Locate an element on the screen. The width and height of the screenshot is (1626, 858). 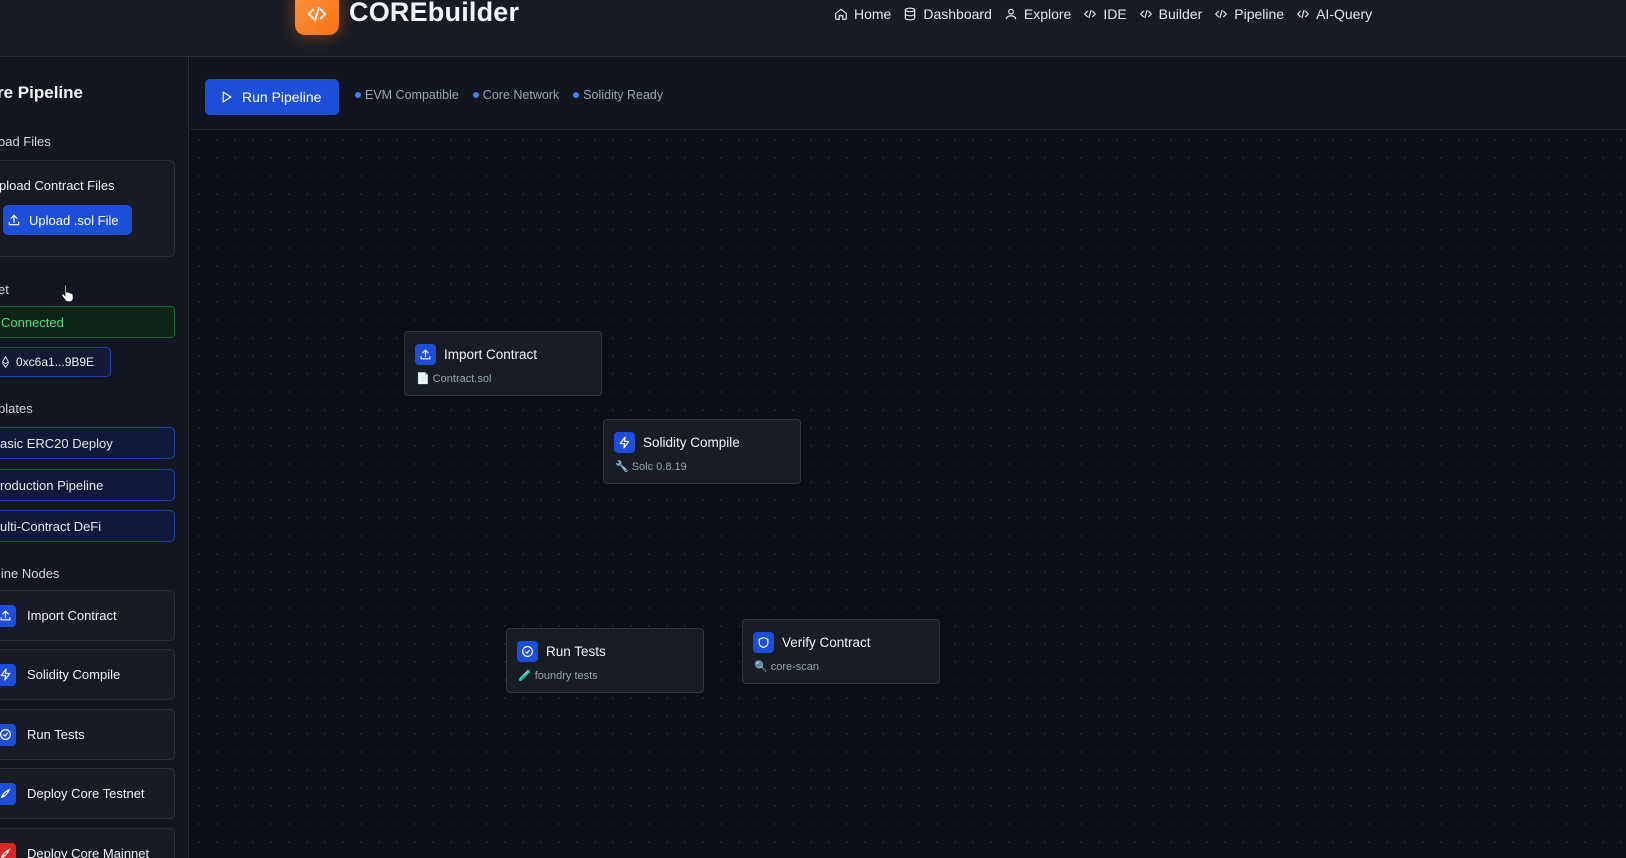
nav-pipeline: Pipeline is located at coordinates (1249, 14).